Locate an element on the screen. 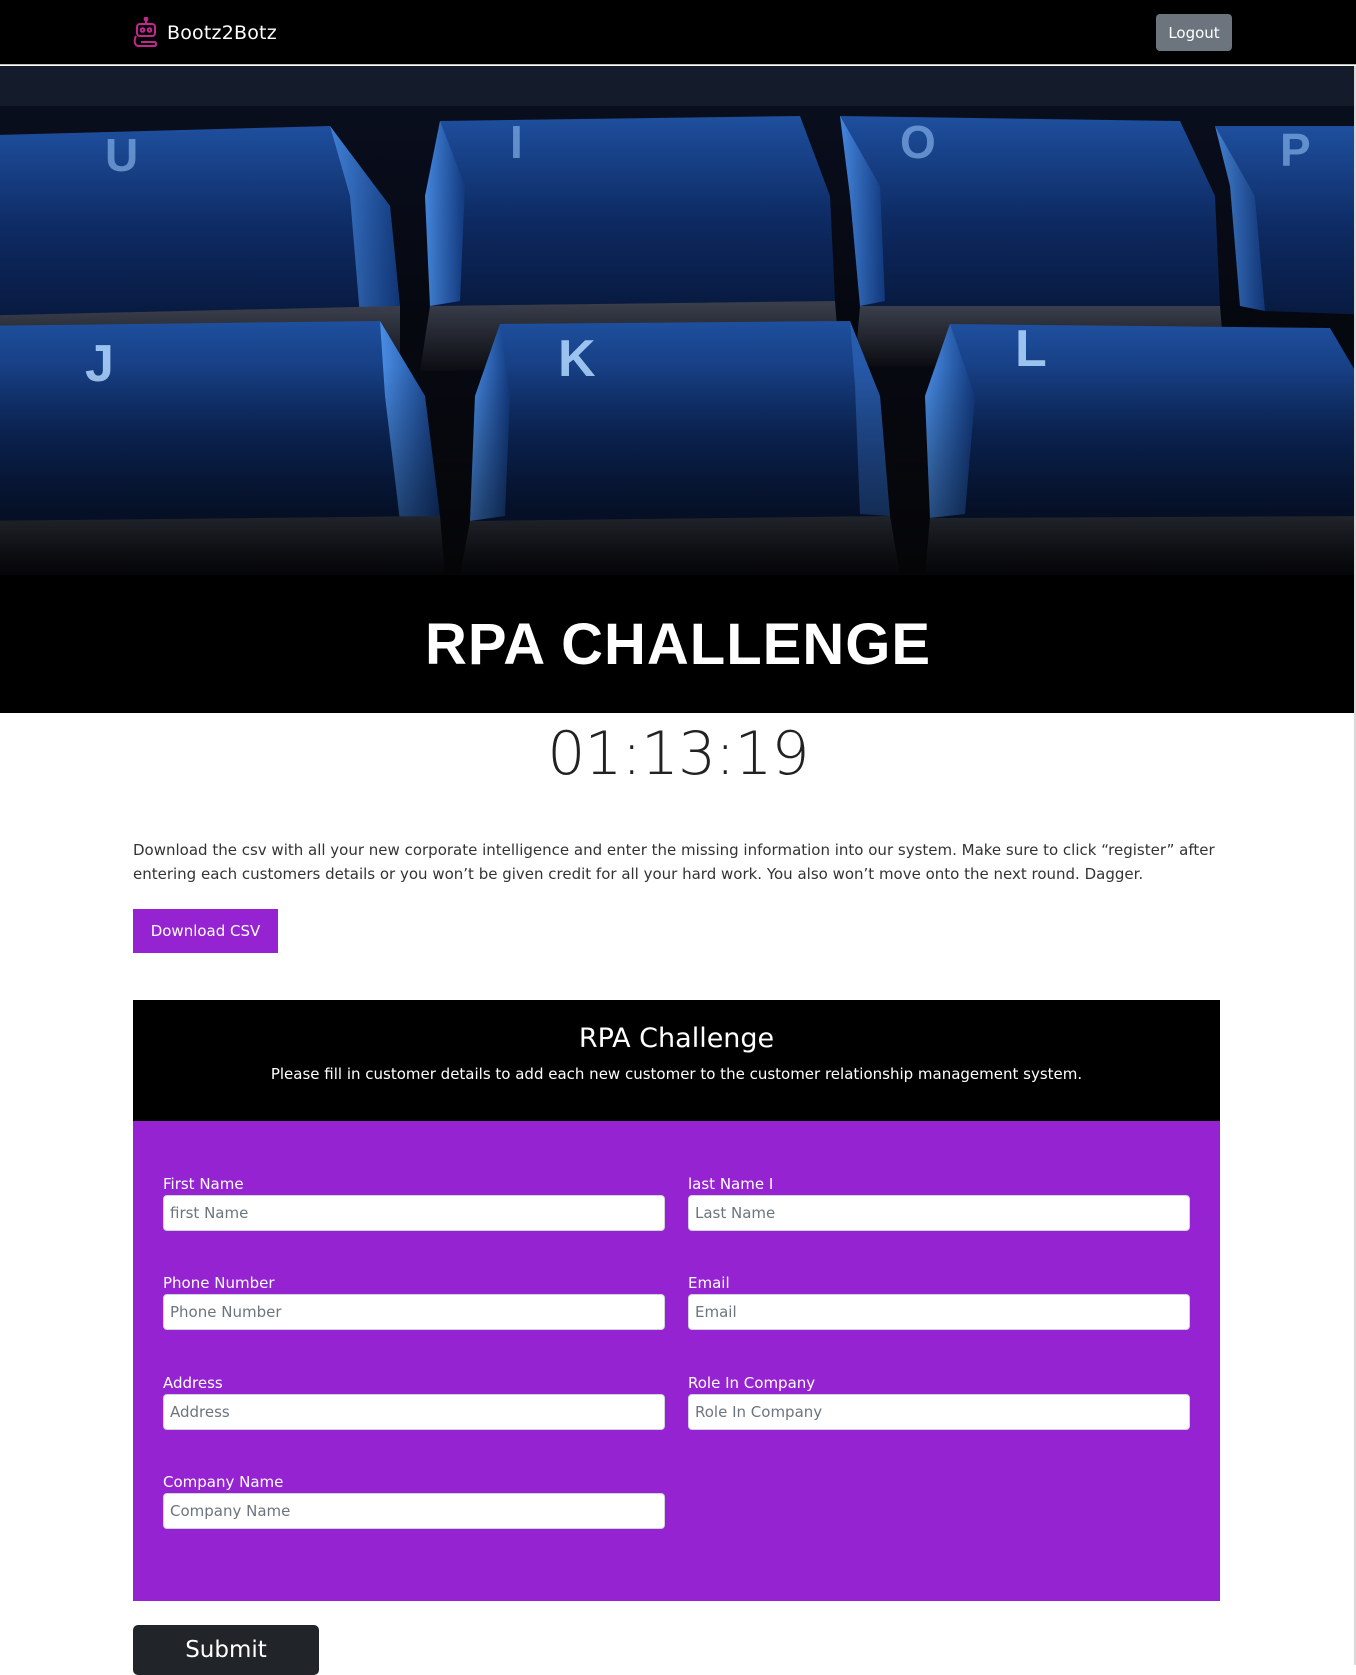  key-letter-i: I is located at coordinates (516, 142).